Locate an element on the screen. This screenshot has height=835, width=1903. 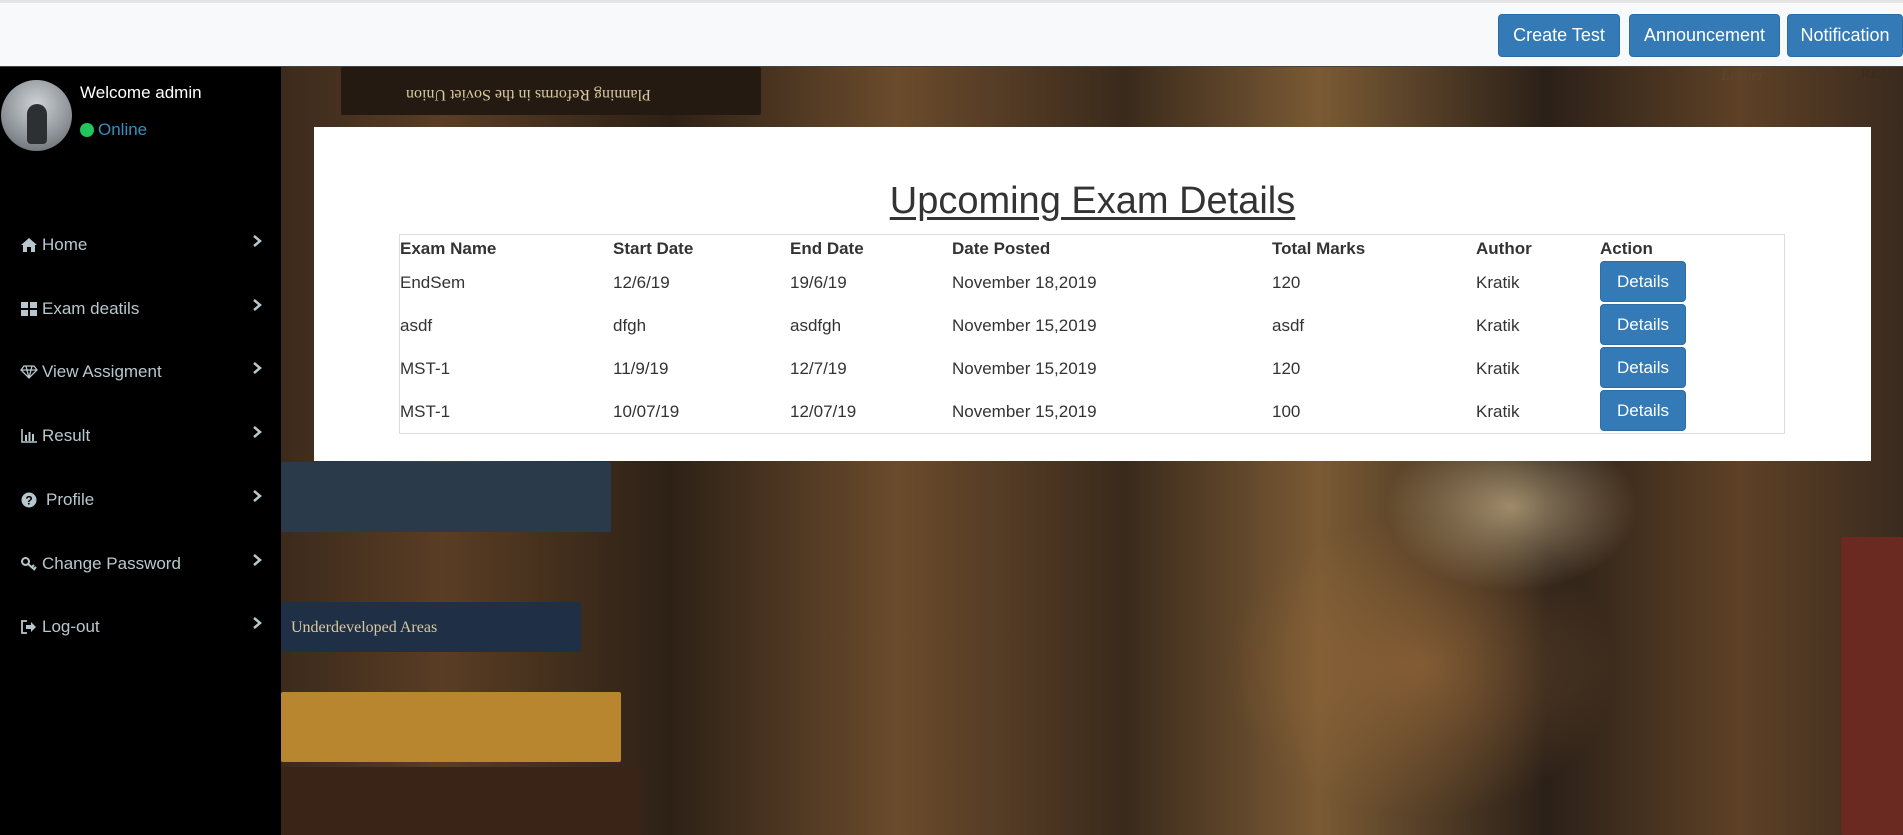
bar-chart-icon is located at coordinates (29, 436).